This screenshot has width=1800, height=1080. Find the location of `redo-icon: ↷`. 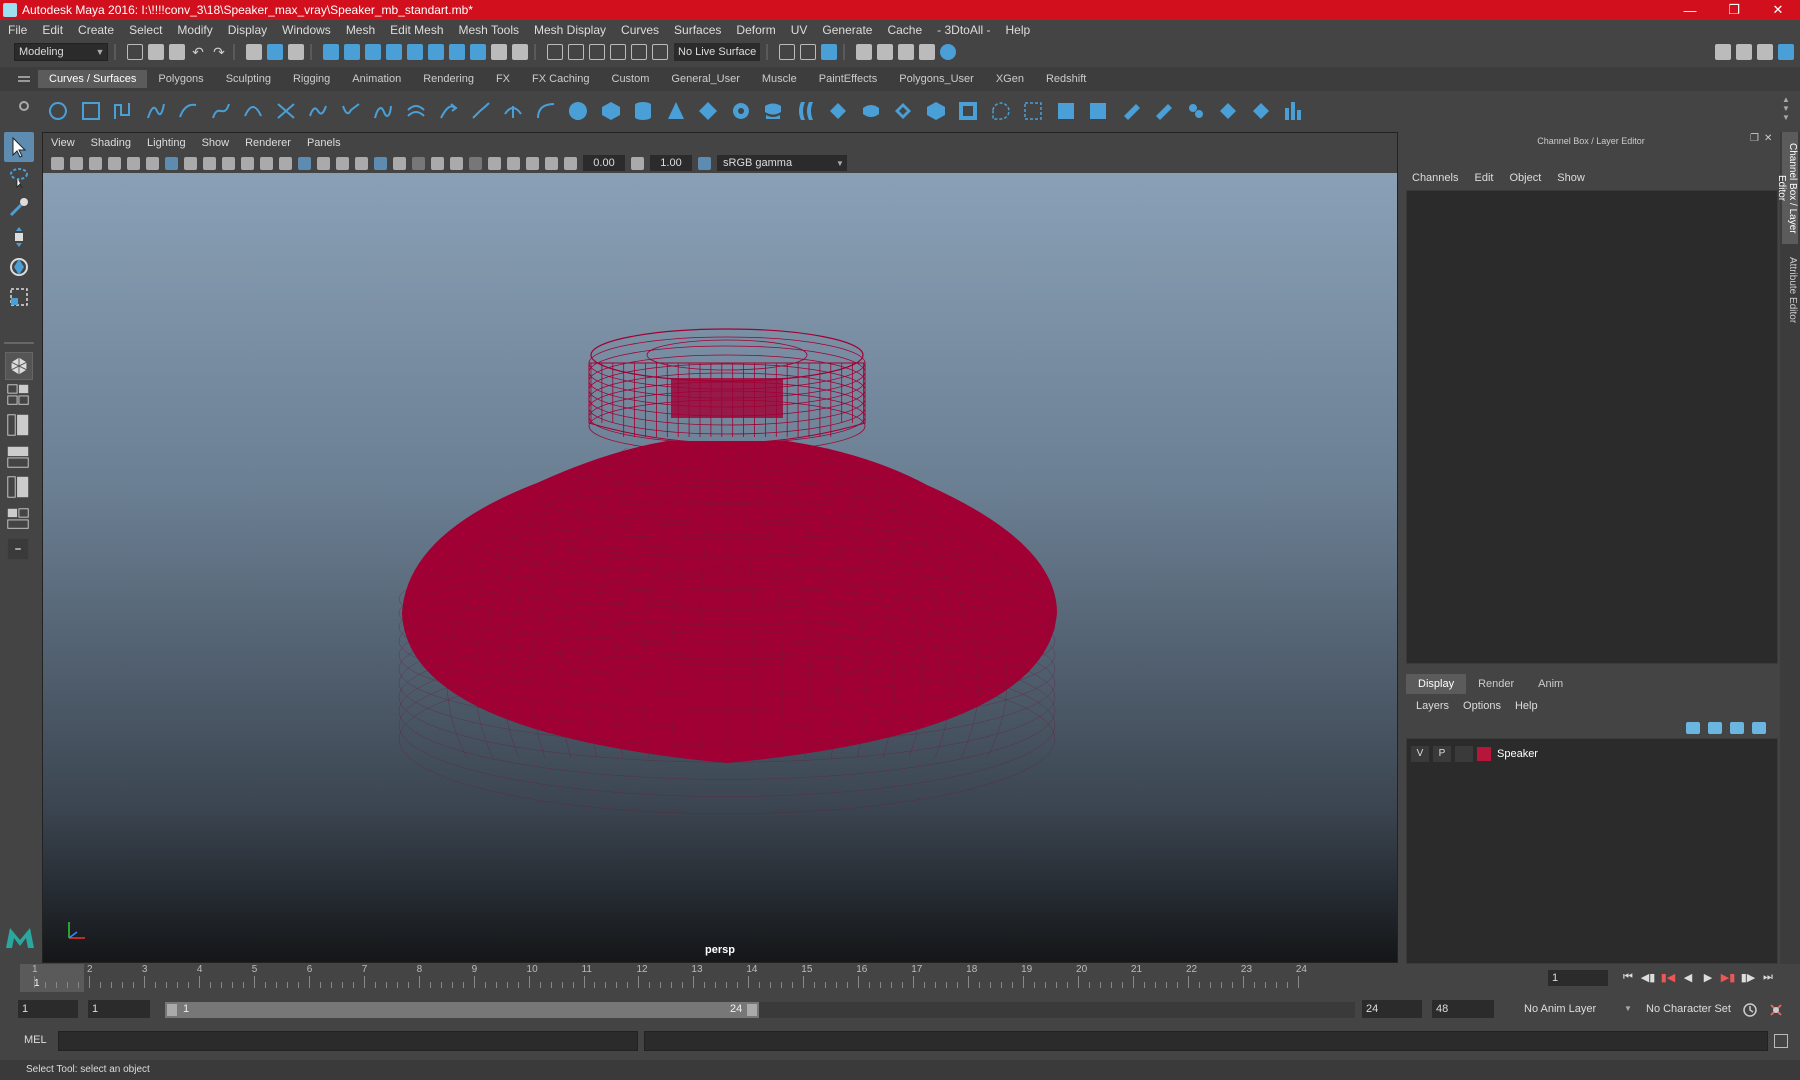

redo-icon: ↷ is located at coordinates (219, 52).